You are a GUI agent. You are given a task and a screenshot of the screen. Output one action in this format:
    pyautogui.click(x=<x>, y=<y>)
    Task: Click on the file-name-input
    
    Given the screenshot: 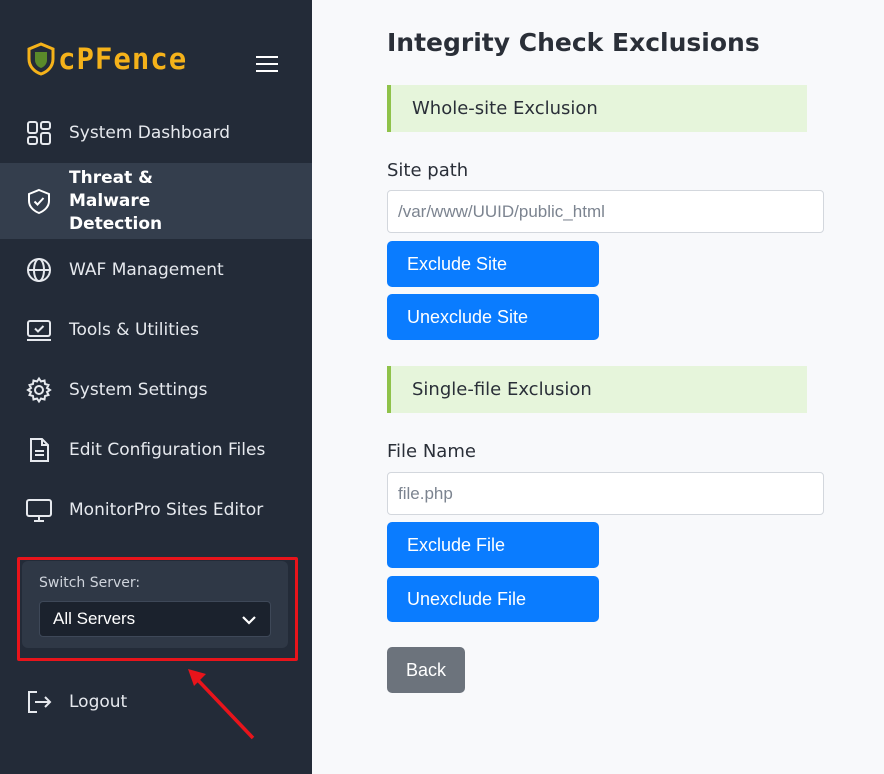 What is the action you would take?
    pyautogui.click(x=605, y=493)
    